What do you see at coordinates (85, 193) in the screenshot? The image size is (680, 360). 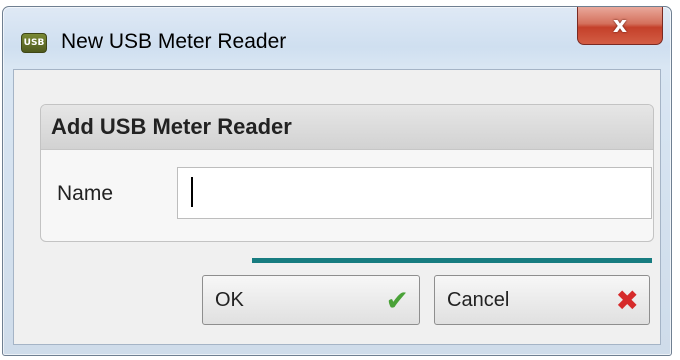 I see `name-label: Name` at bounding box center [85, 193].